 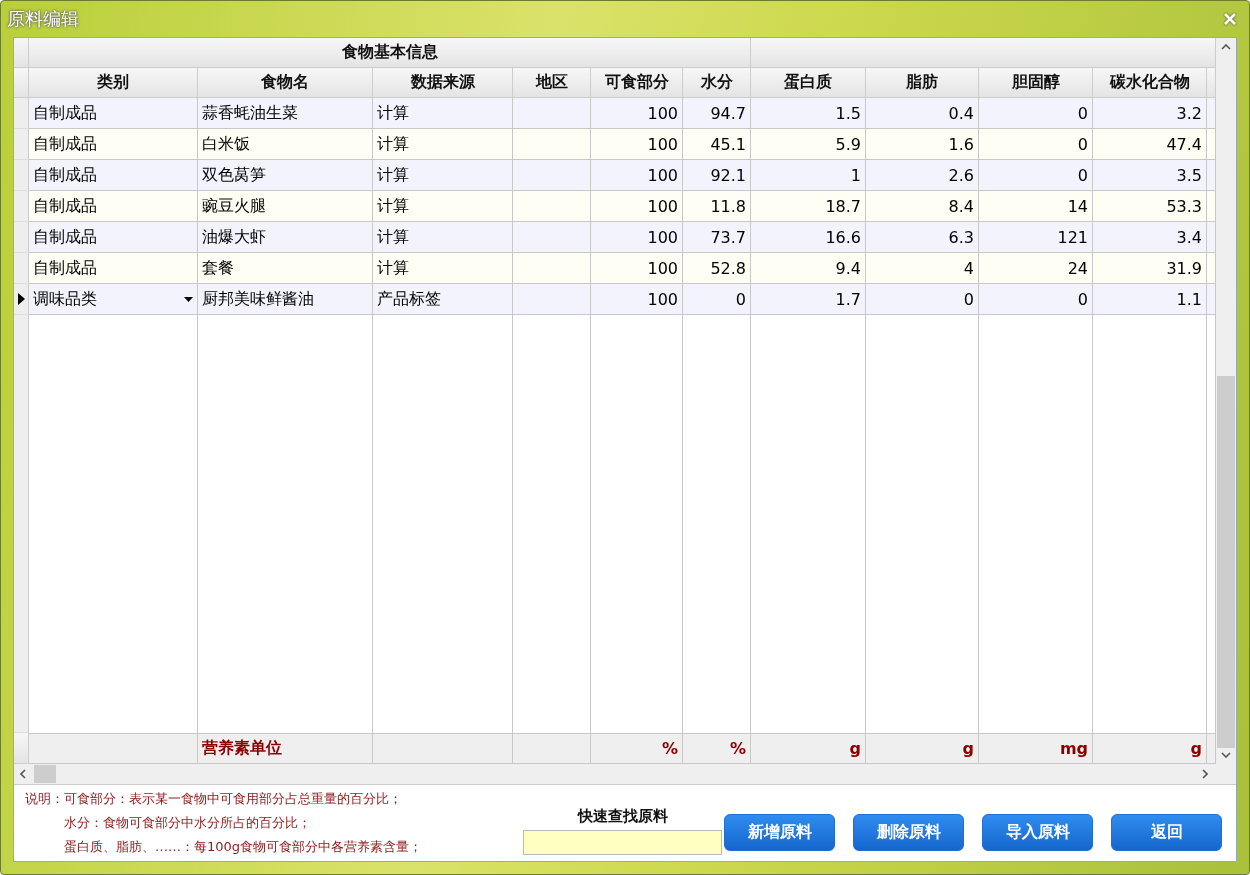 What do you see at coordinates (1150, 144) in the screenshot?
I see `table-cell: 47.4` at bounding box center [1150, 144].